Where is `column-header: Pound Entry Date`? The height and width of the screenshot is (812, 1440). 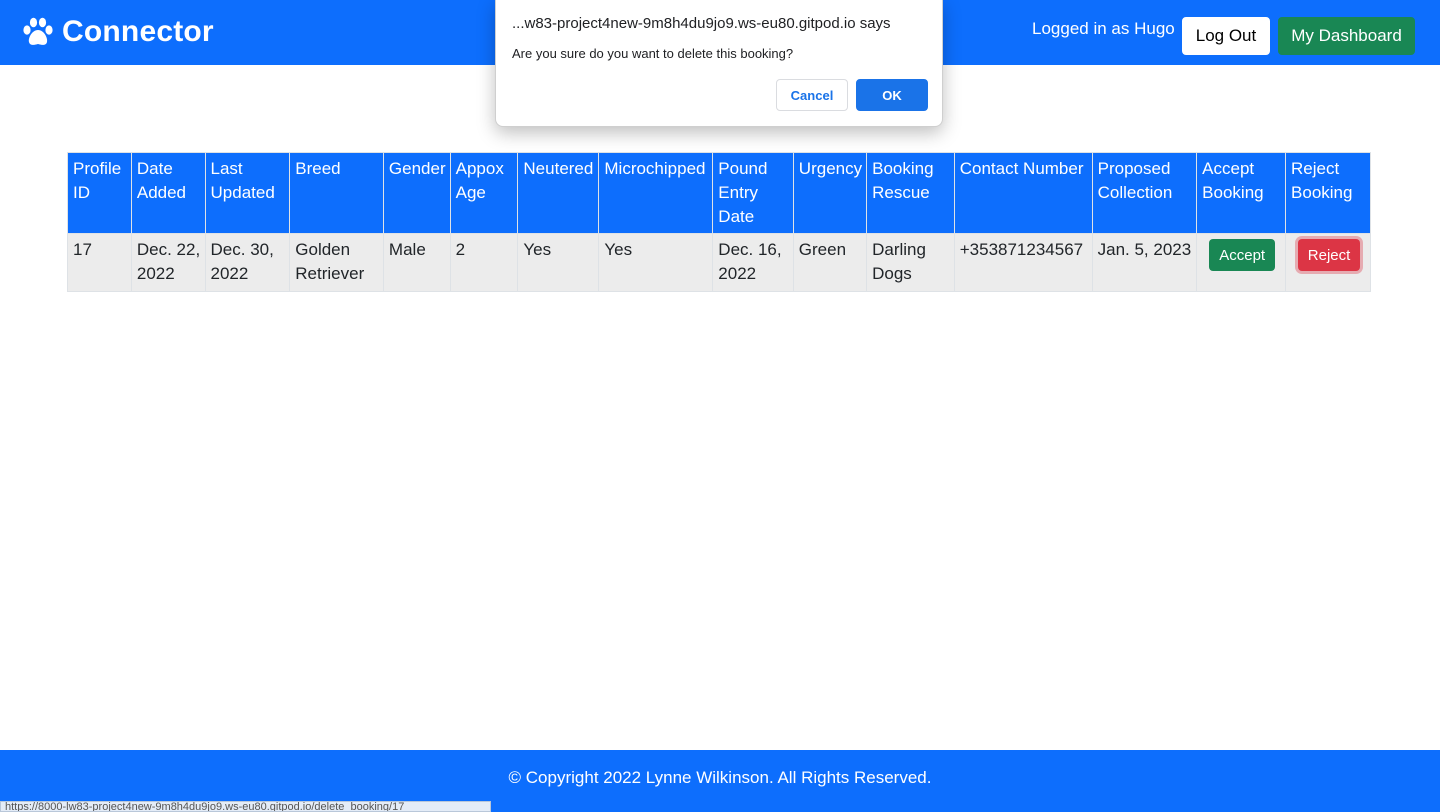
column-header: Pound Entry Date is located at coordinates (753, 193).